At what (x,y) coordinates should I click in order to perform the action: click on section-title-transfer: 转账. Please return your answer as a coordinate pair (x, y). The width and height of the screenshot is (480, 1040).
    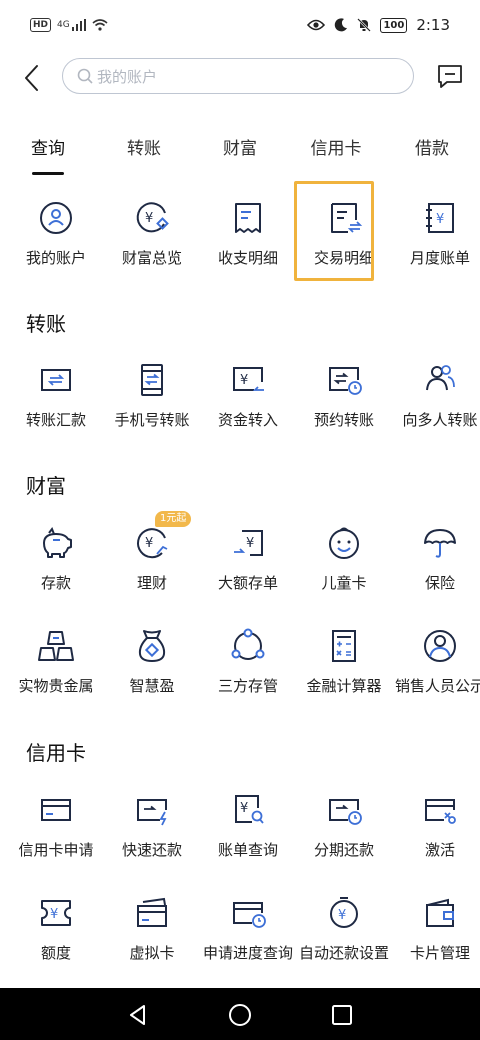
    Looking at the image, I should click on (46, 324).